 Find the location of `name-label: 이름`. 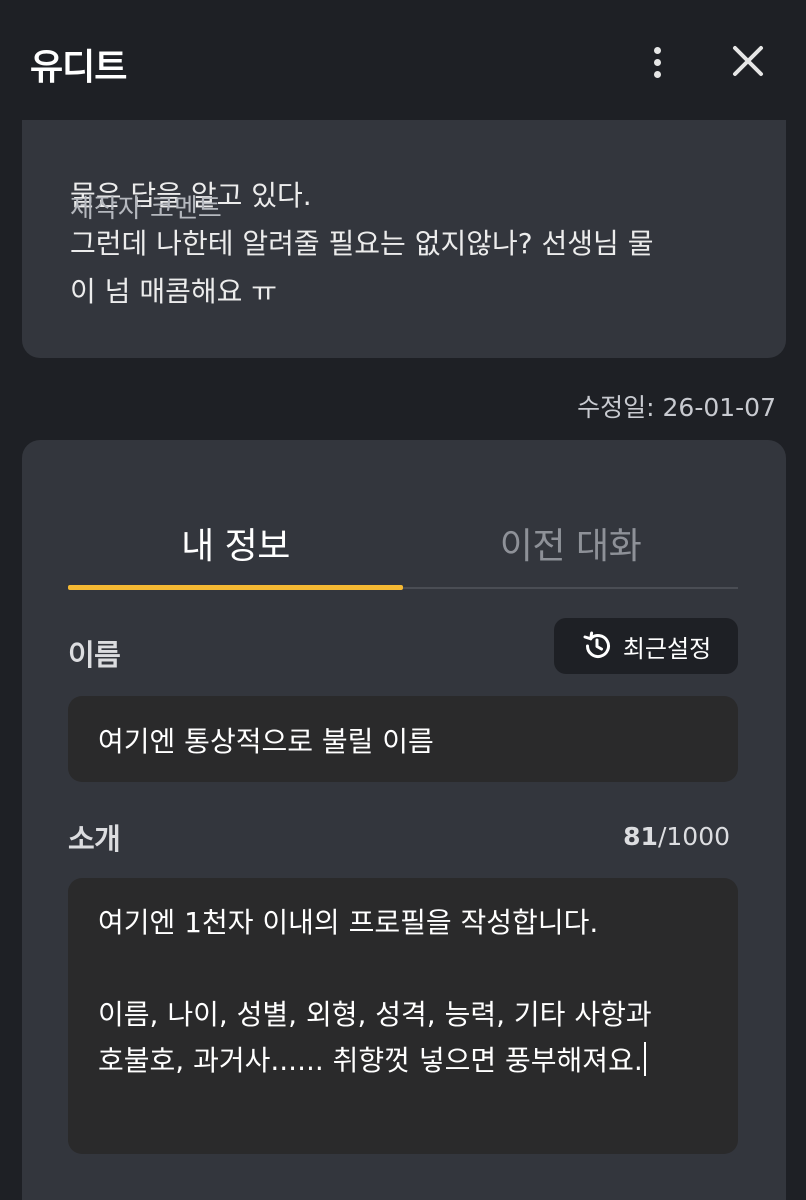

name-label: 이름 is located at coordinates (94, 655).